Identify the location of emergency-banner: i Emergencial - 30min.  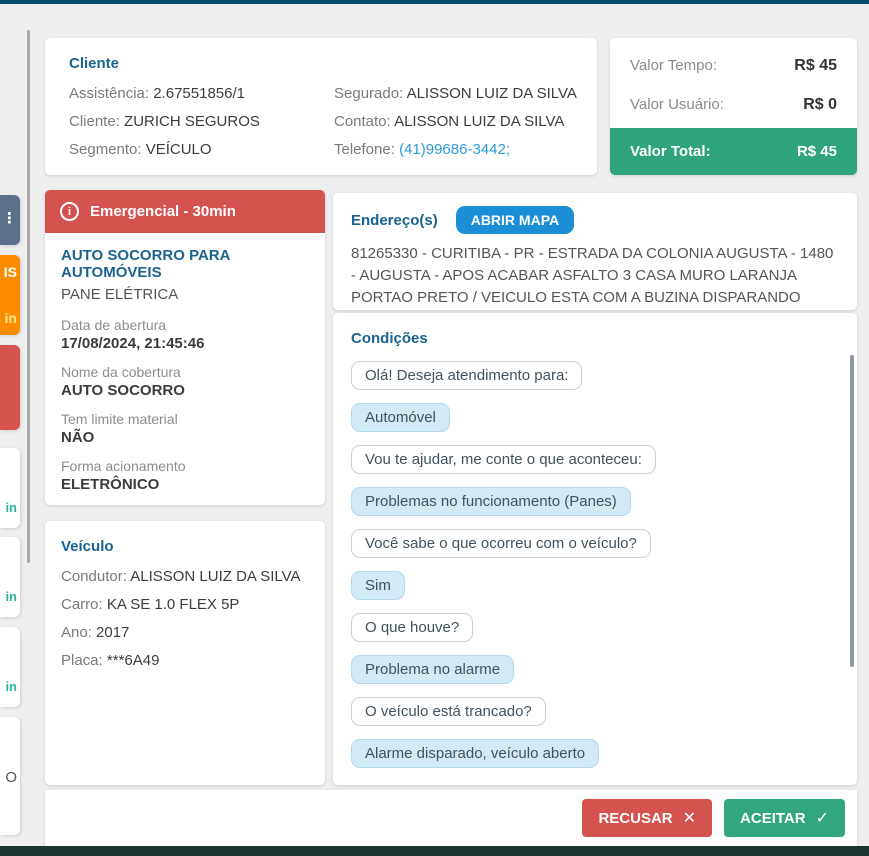
(185, 211).